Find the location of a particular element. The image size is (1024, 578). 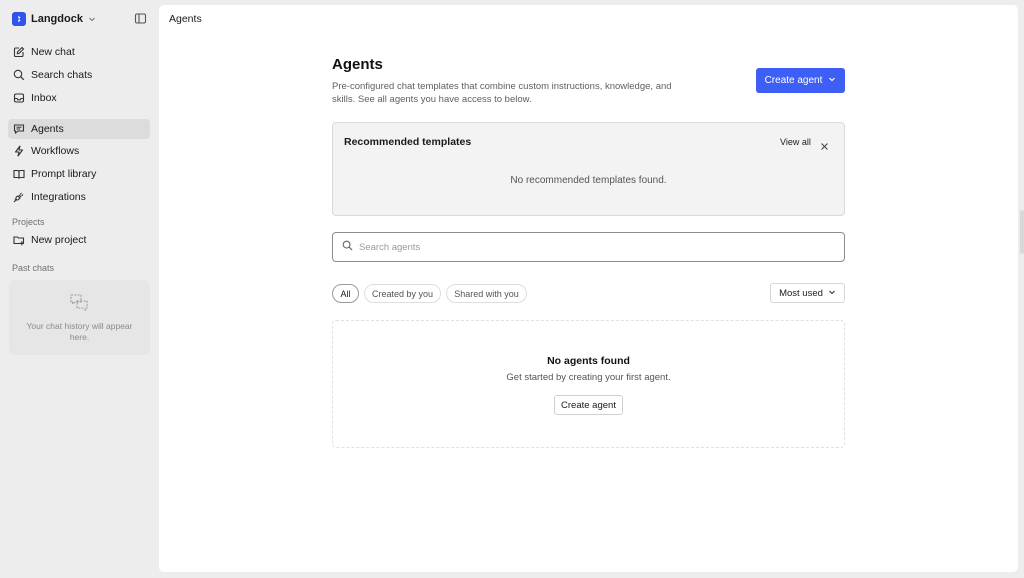

sidebar-item-label: Prompt library is located at coordinates (64, 174).